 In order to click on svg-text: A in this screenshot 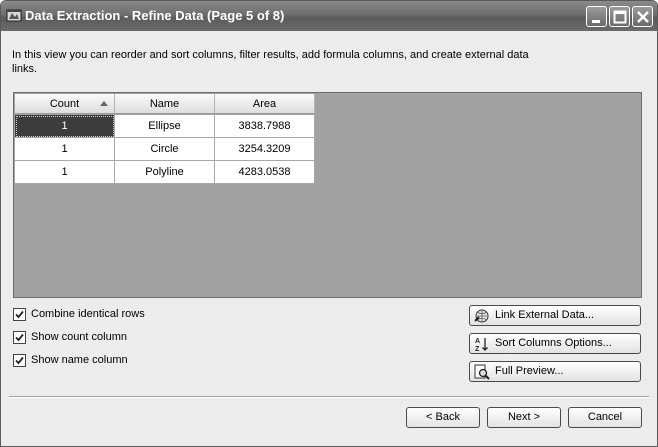, I will do `click(477, 341)`.